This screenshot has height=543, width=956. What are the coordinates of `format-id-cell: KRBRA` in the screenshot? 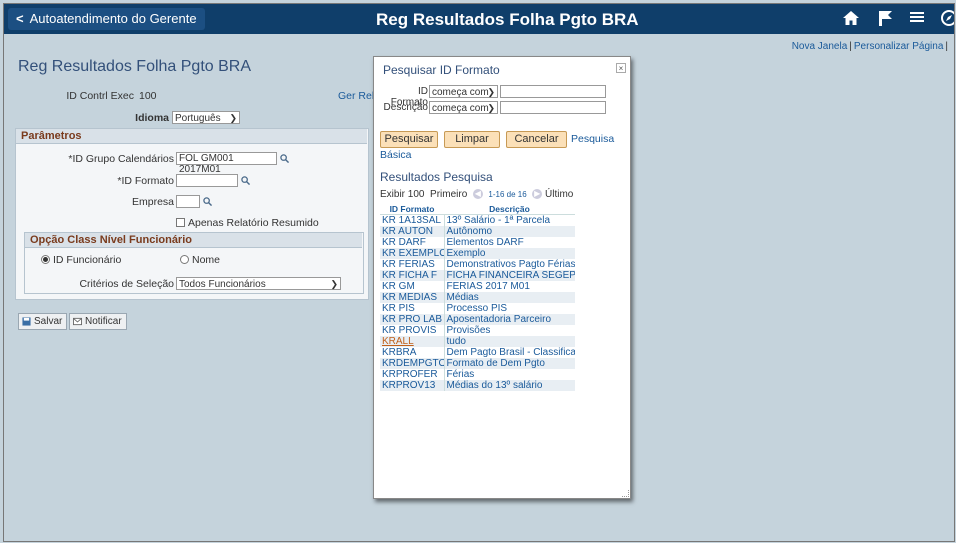 It's located at (412, 352).